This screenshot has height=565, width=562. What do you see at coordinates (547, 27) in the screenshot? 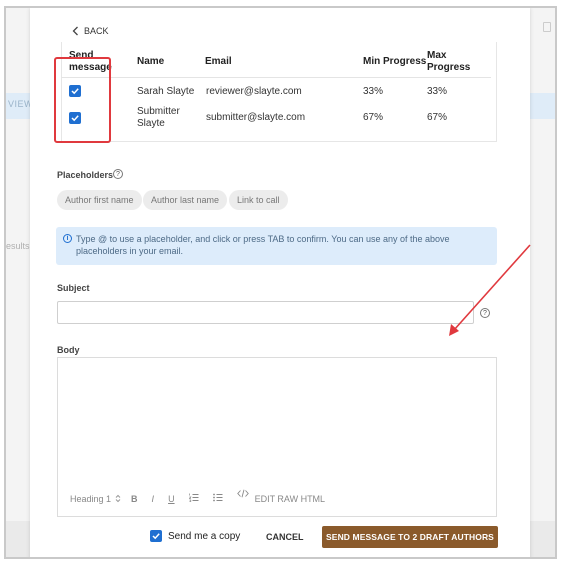
I see `background-corner-icon` at bounding box center [547, 27].